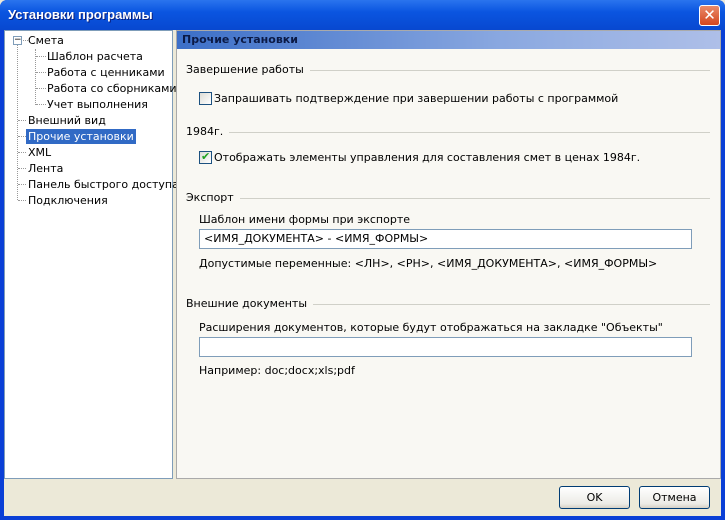  I want to click on group-external-docs: Внешние документы, so click(448, 304).